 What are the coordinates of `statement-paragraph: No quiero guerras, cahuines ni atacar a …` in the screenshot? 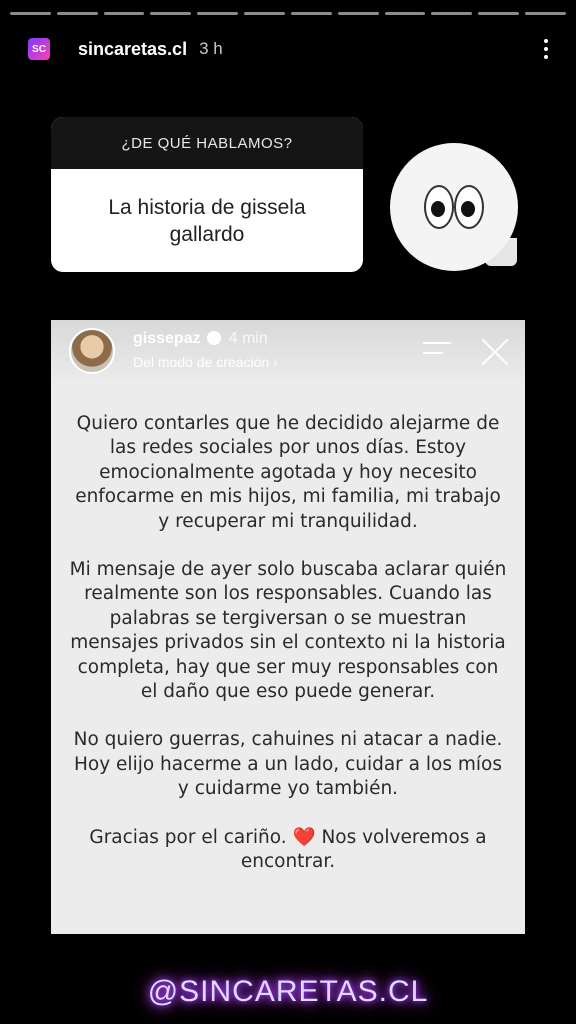 It's located at (288, 764).